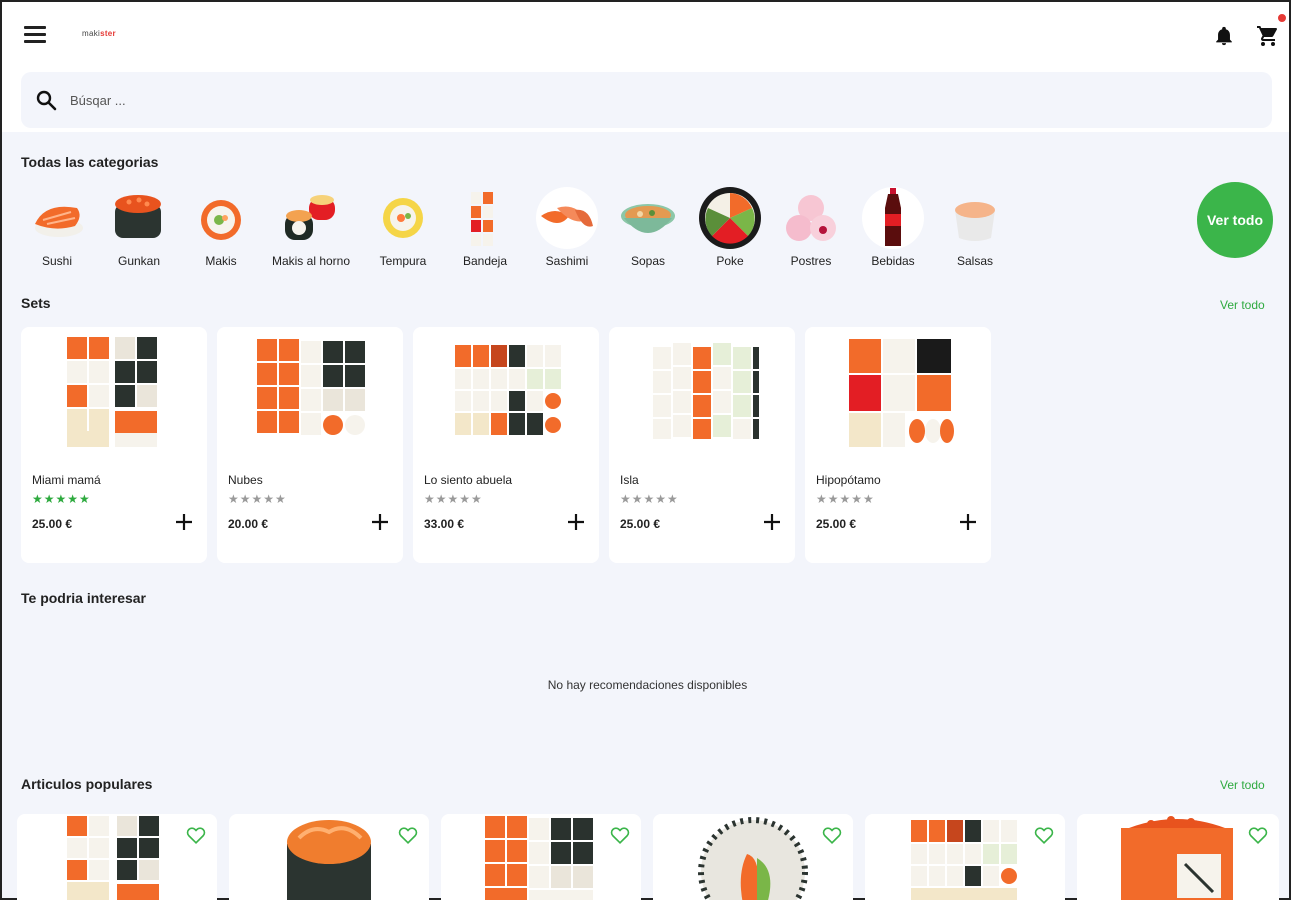 The image size is (1291, 900). What do you see at coordinates (811, 261) in the screenshot?
I see `category-label: Postres` at bounding box center [811, 261].